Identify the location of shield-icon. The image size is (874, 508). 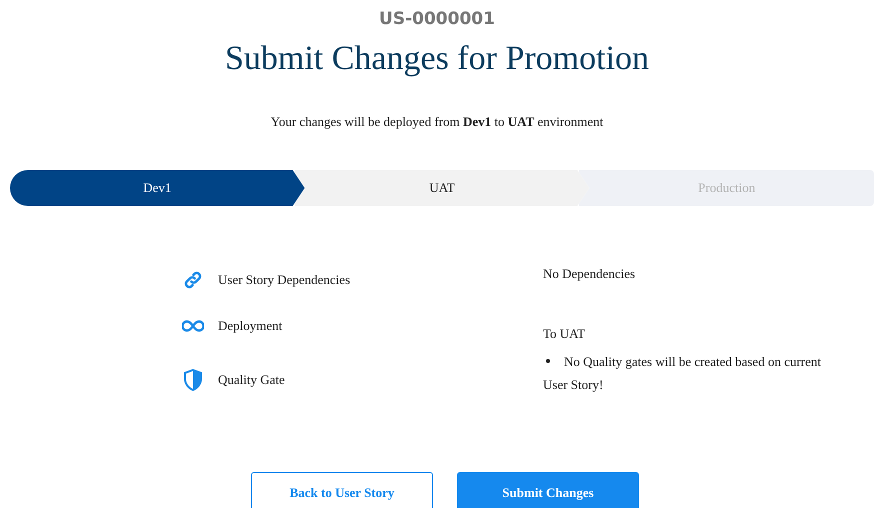
(193, 380).